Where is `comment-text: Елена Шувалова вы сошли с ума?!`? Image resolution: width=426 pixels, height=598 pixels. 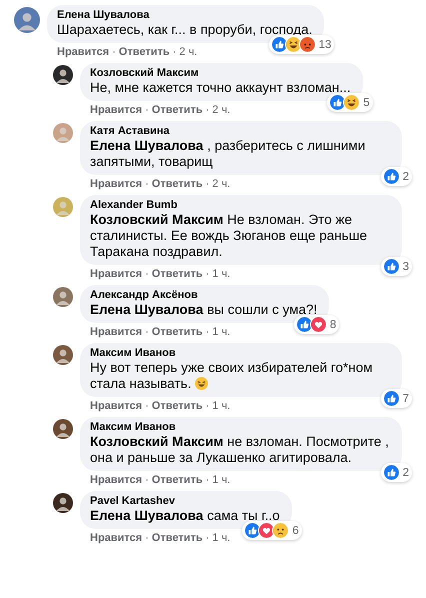
comment-text: Елена Шувалова вы сошли с ума?! is located at coordinates (204, 310).